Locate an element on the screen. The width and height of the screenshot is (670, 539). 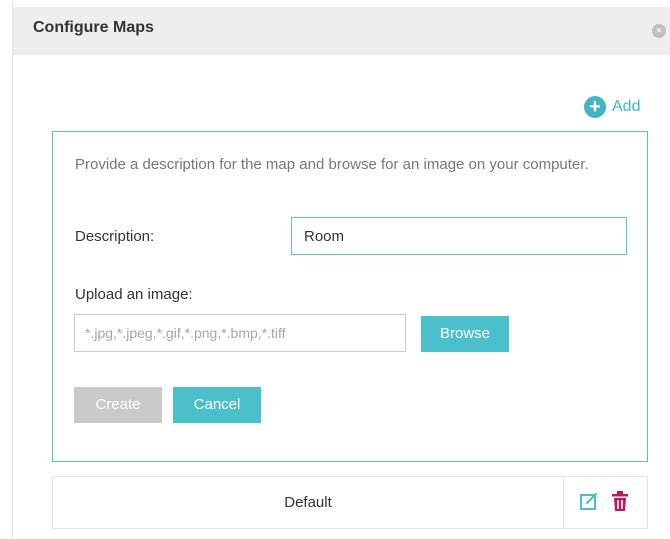
description-input is located at coordinates (459, 236).